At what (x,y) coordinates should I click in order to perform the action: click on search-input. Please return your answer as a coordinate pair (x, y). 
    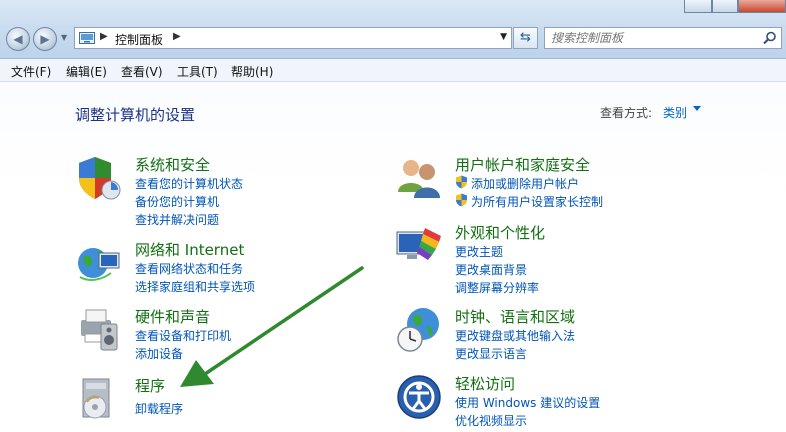
    Looking at the image, I should click on (651, 38).